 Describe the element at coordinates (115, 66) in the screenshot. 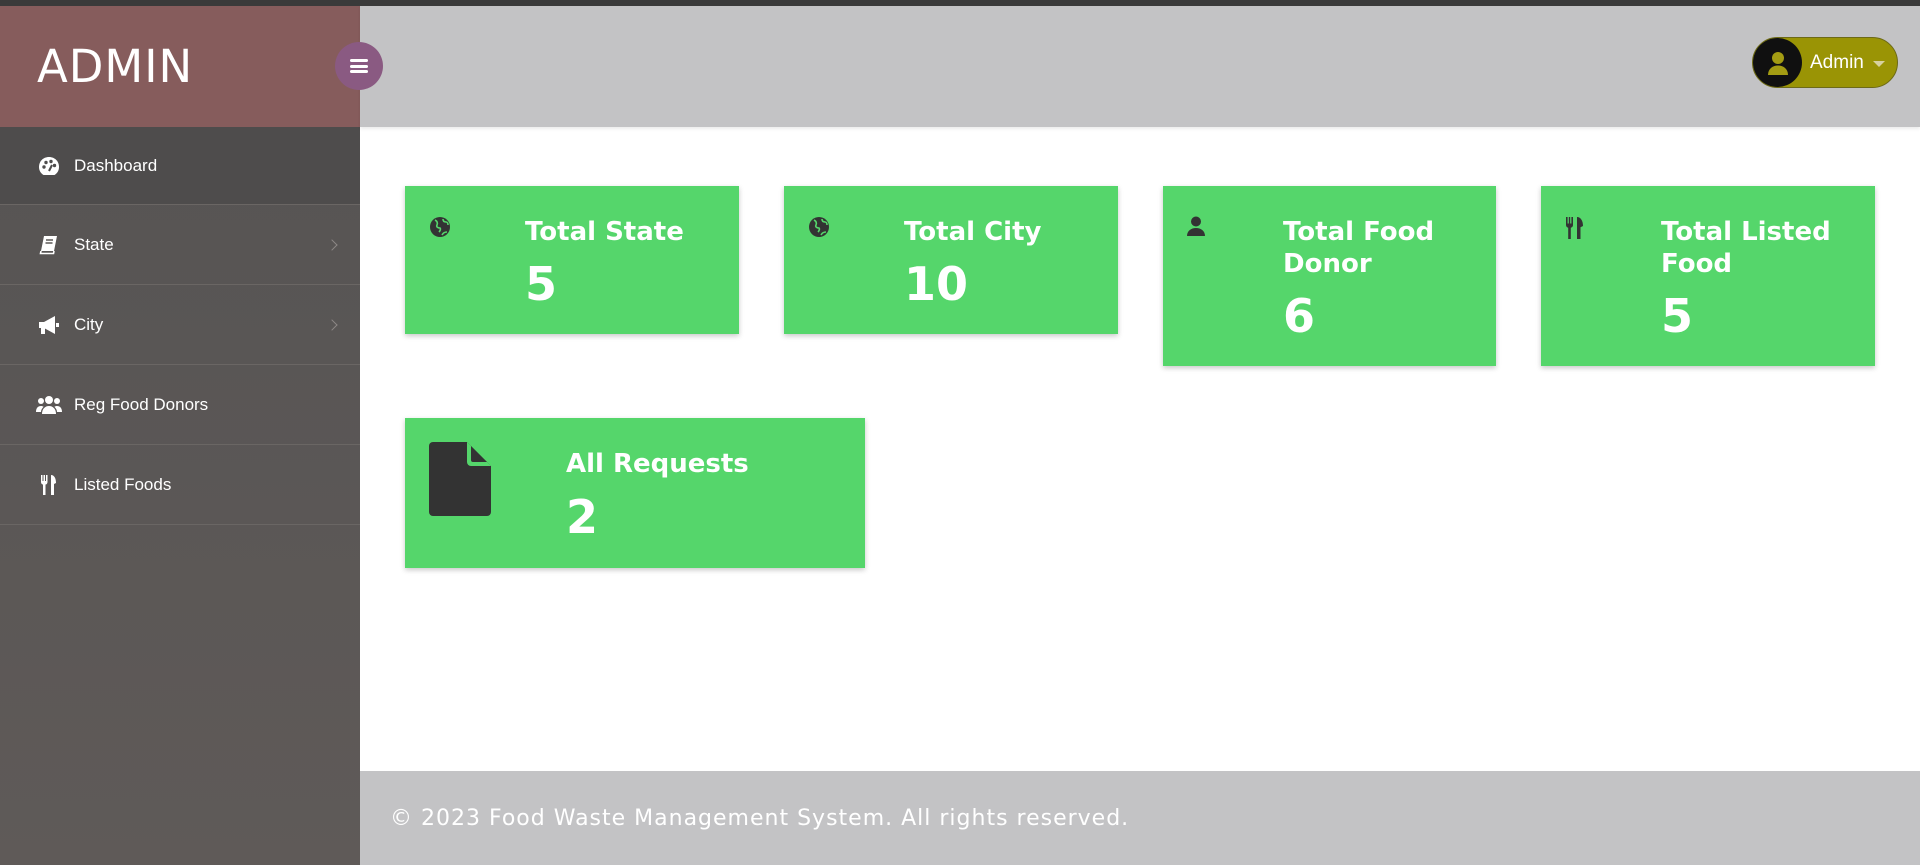

I see `brand-title: ADMIN` at that location.